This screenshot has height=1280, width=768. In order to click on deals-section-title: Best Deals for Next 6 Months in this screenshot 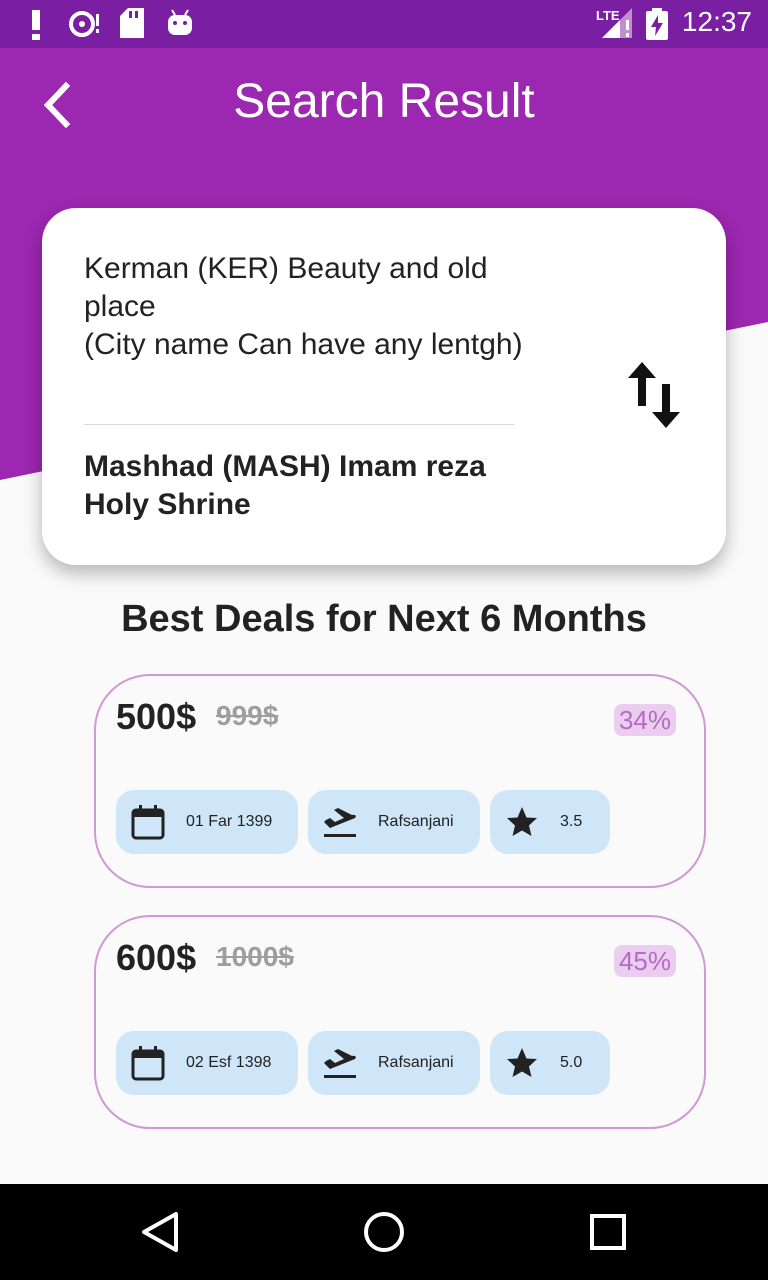, I will do `click(384, 619)`.